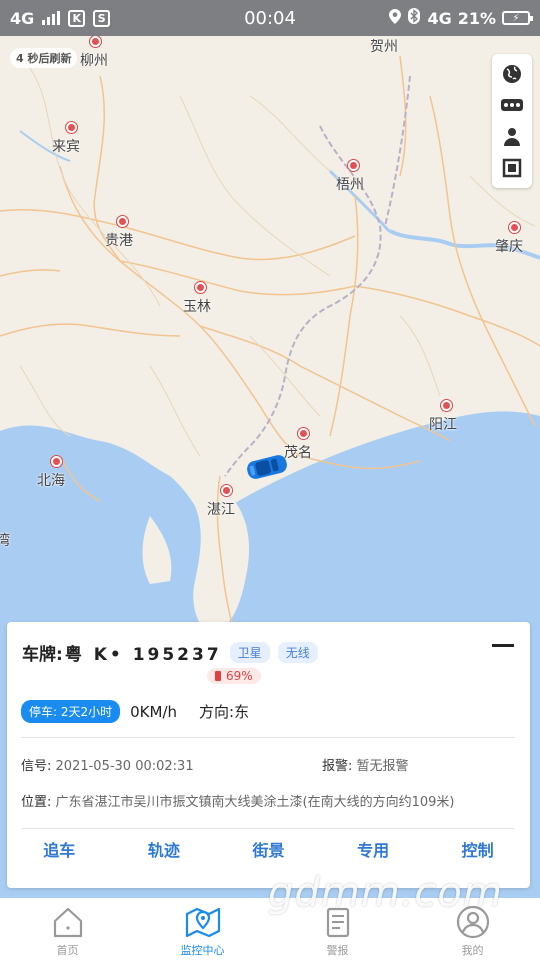  I want to click on city-label: 湛江, so click(221, 510).